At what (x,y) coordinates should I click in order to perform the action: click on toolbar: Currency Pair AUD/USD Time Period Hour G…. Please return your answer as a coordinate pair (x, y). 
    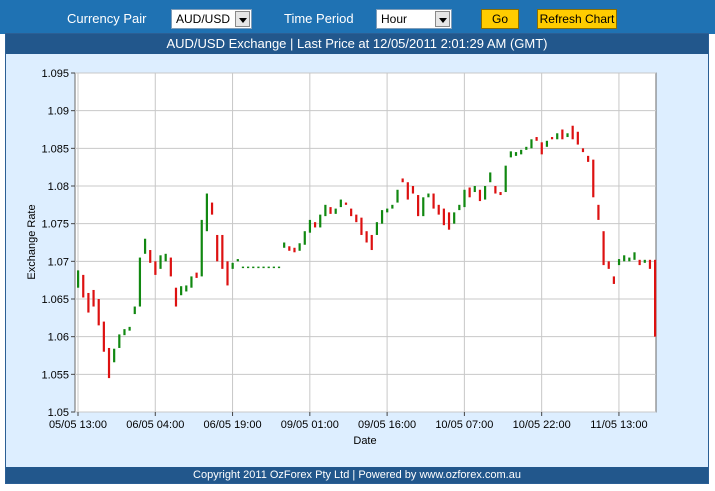
    Looking at the image, I should click on (357, 17).